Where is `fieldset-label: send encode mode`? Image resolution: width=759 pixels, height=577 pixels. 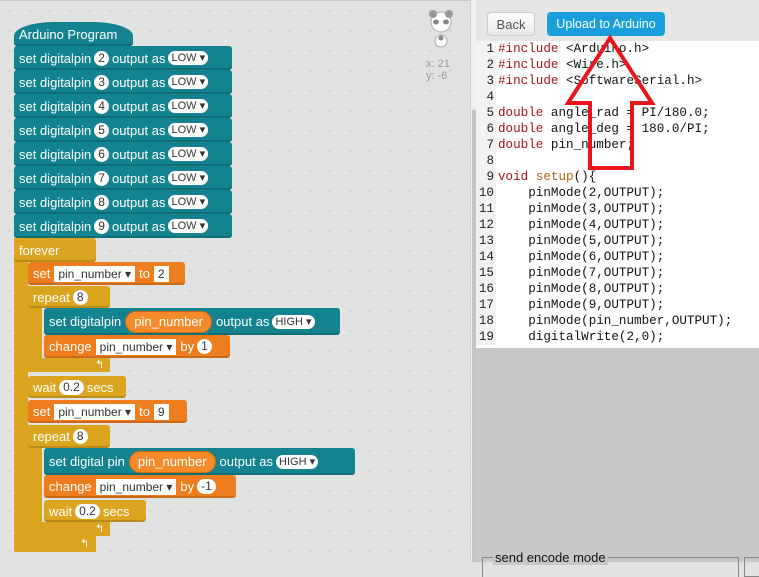 fieldset-label: send encode mode is located at coordinates (550, 557).